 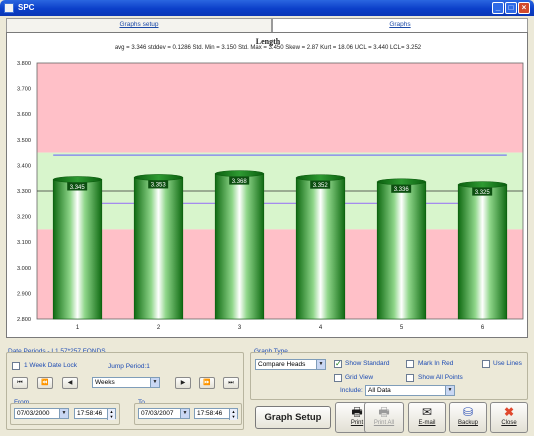 I want to click on grid-view-checkbox, so click(x=338, y=378).